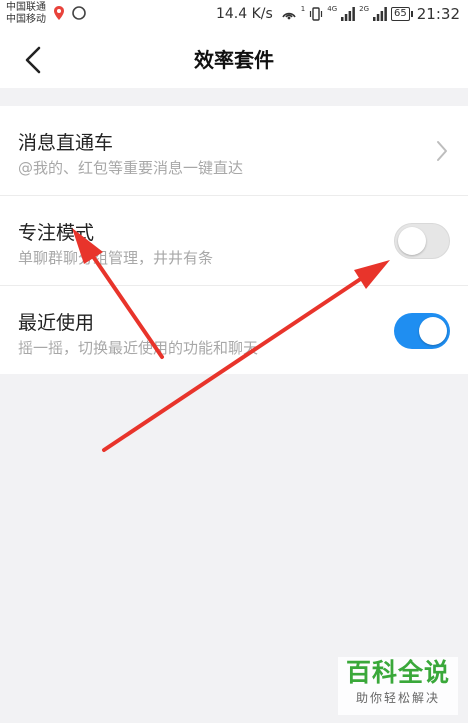  What do you see at coordinates (338, 14) in the screenshot?
I see `status-indicators: 14.4 K/s 1 4G 2G 65 21:32` at bounding box center [338, 14].